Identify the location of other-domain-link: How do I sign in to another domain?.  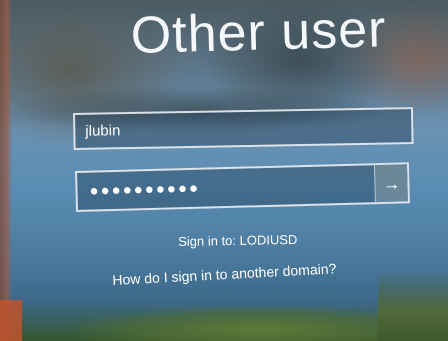
(224, 274).